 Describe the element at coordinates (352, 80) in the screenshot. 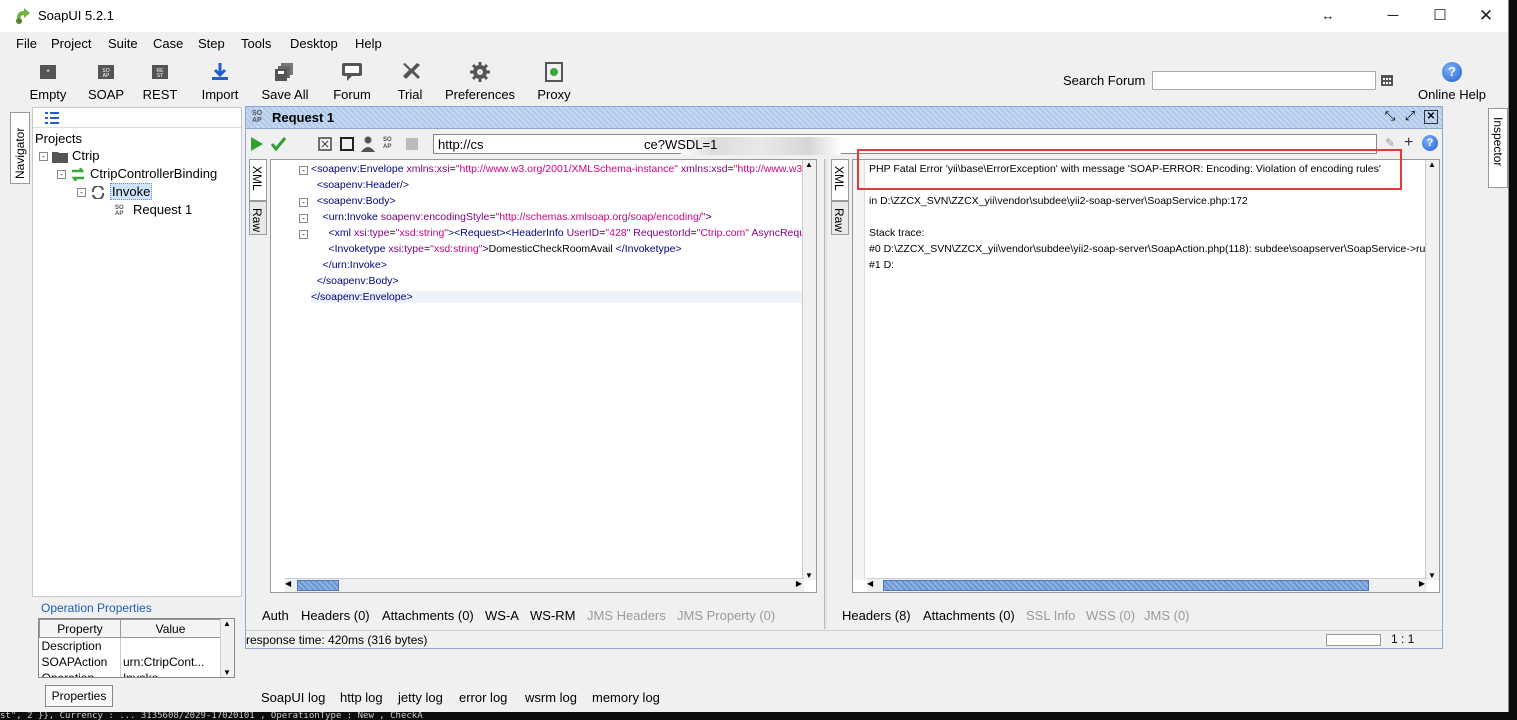

I see `forum-button: Forum` at that location.